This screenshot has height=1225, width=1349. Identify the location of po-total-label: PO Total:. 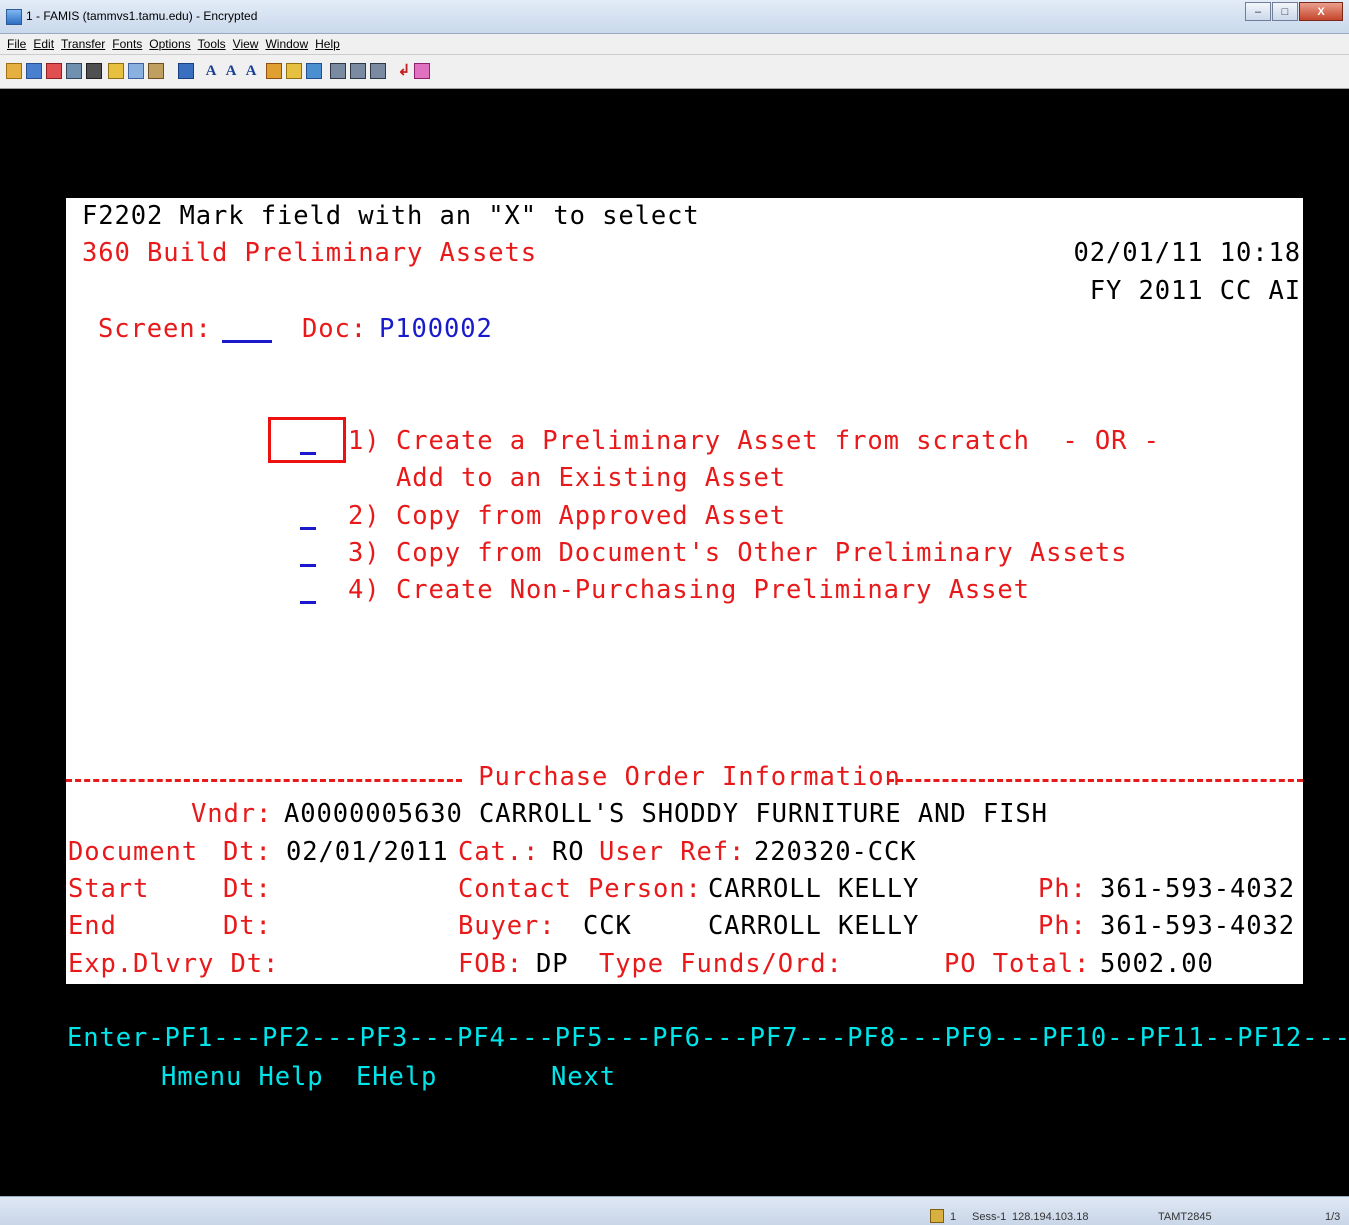
(1017, 964).